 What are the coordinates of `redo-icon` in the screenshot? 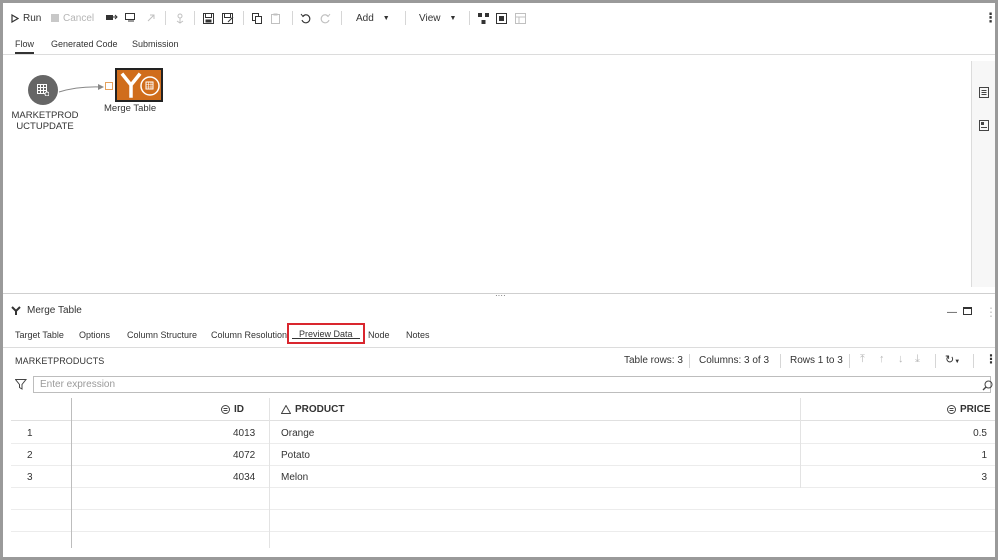 It's located at (325, 18).